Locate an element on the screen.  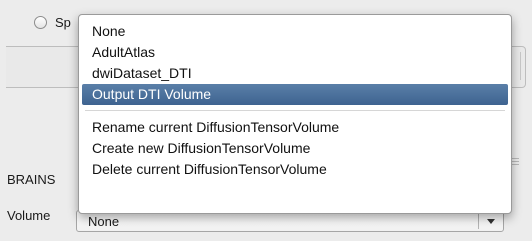
menu-separator is located at coordinates (295, 110).